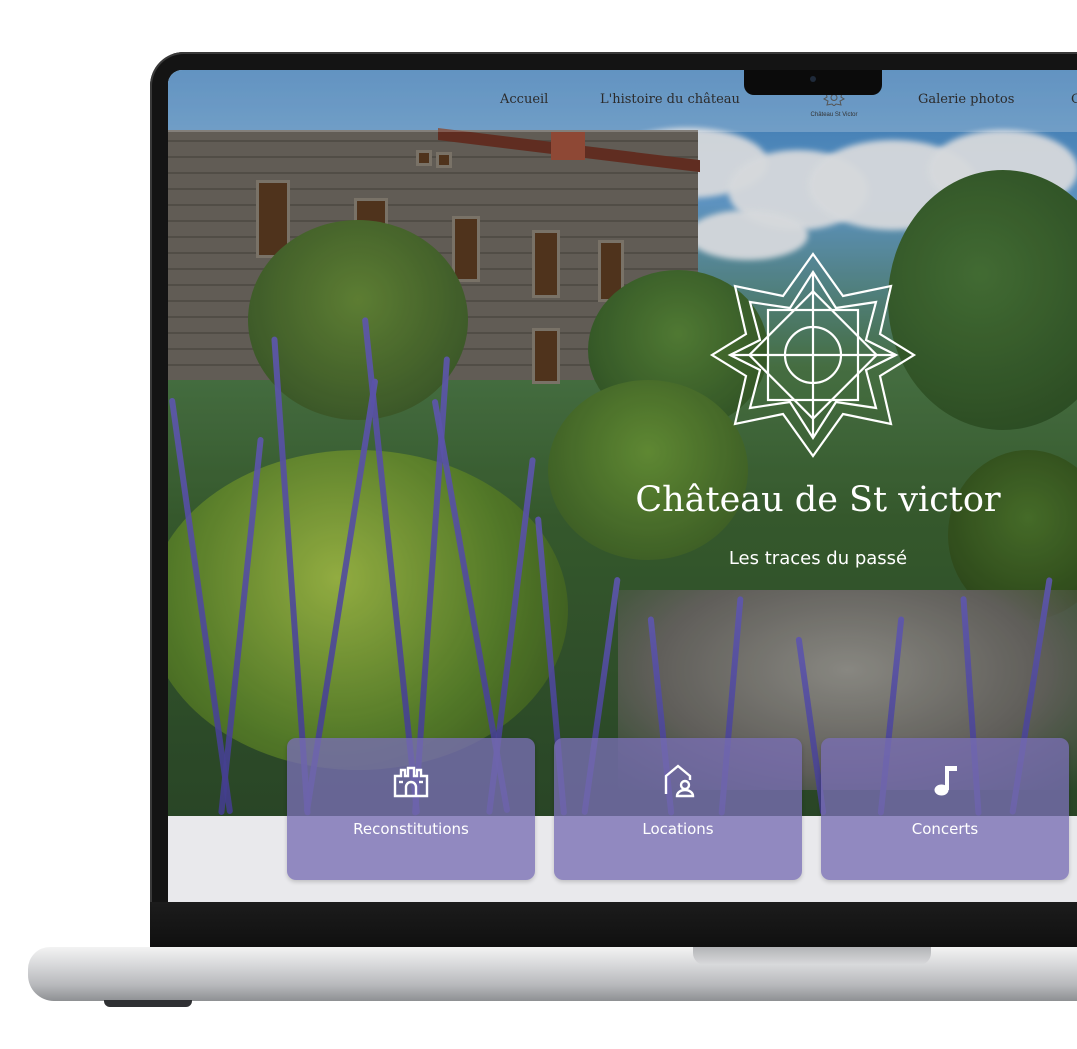 This screenshot has height=1049, width=1077. Describe the element at coordinates (678, 829) in the screenshot. I see `card-label: Locations` at that location.